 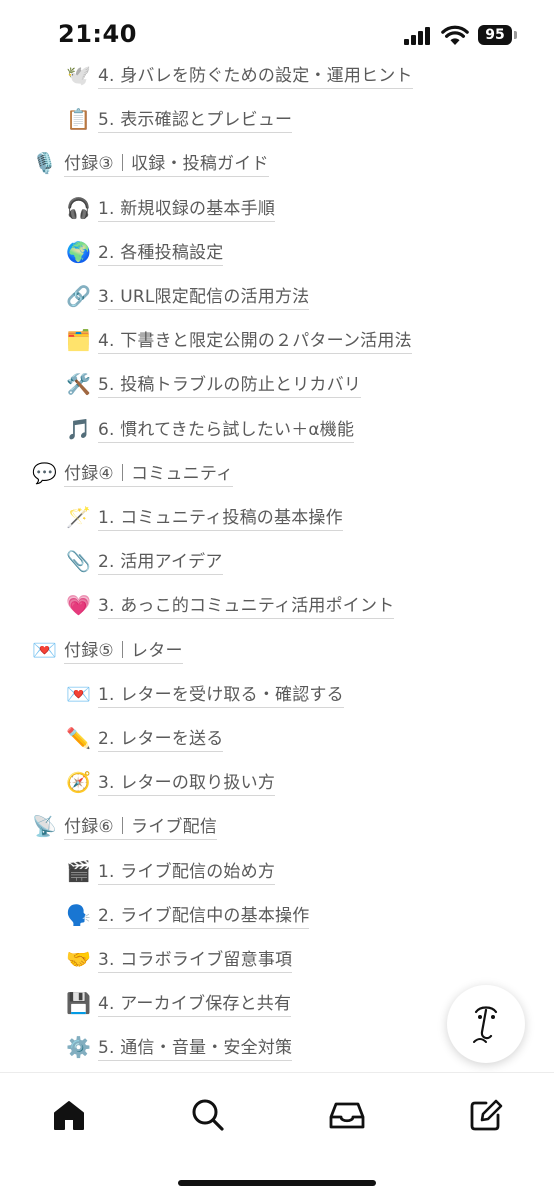 I want to click on toc-item-label: 3. レターの取り扱い方, so click(x=187, y=782).